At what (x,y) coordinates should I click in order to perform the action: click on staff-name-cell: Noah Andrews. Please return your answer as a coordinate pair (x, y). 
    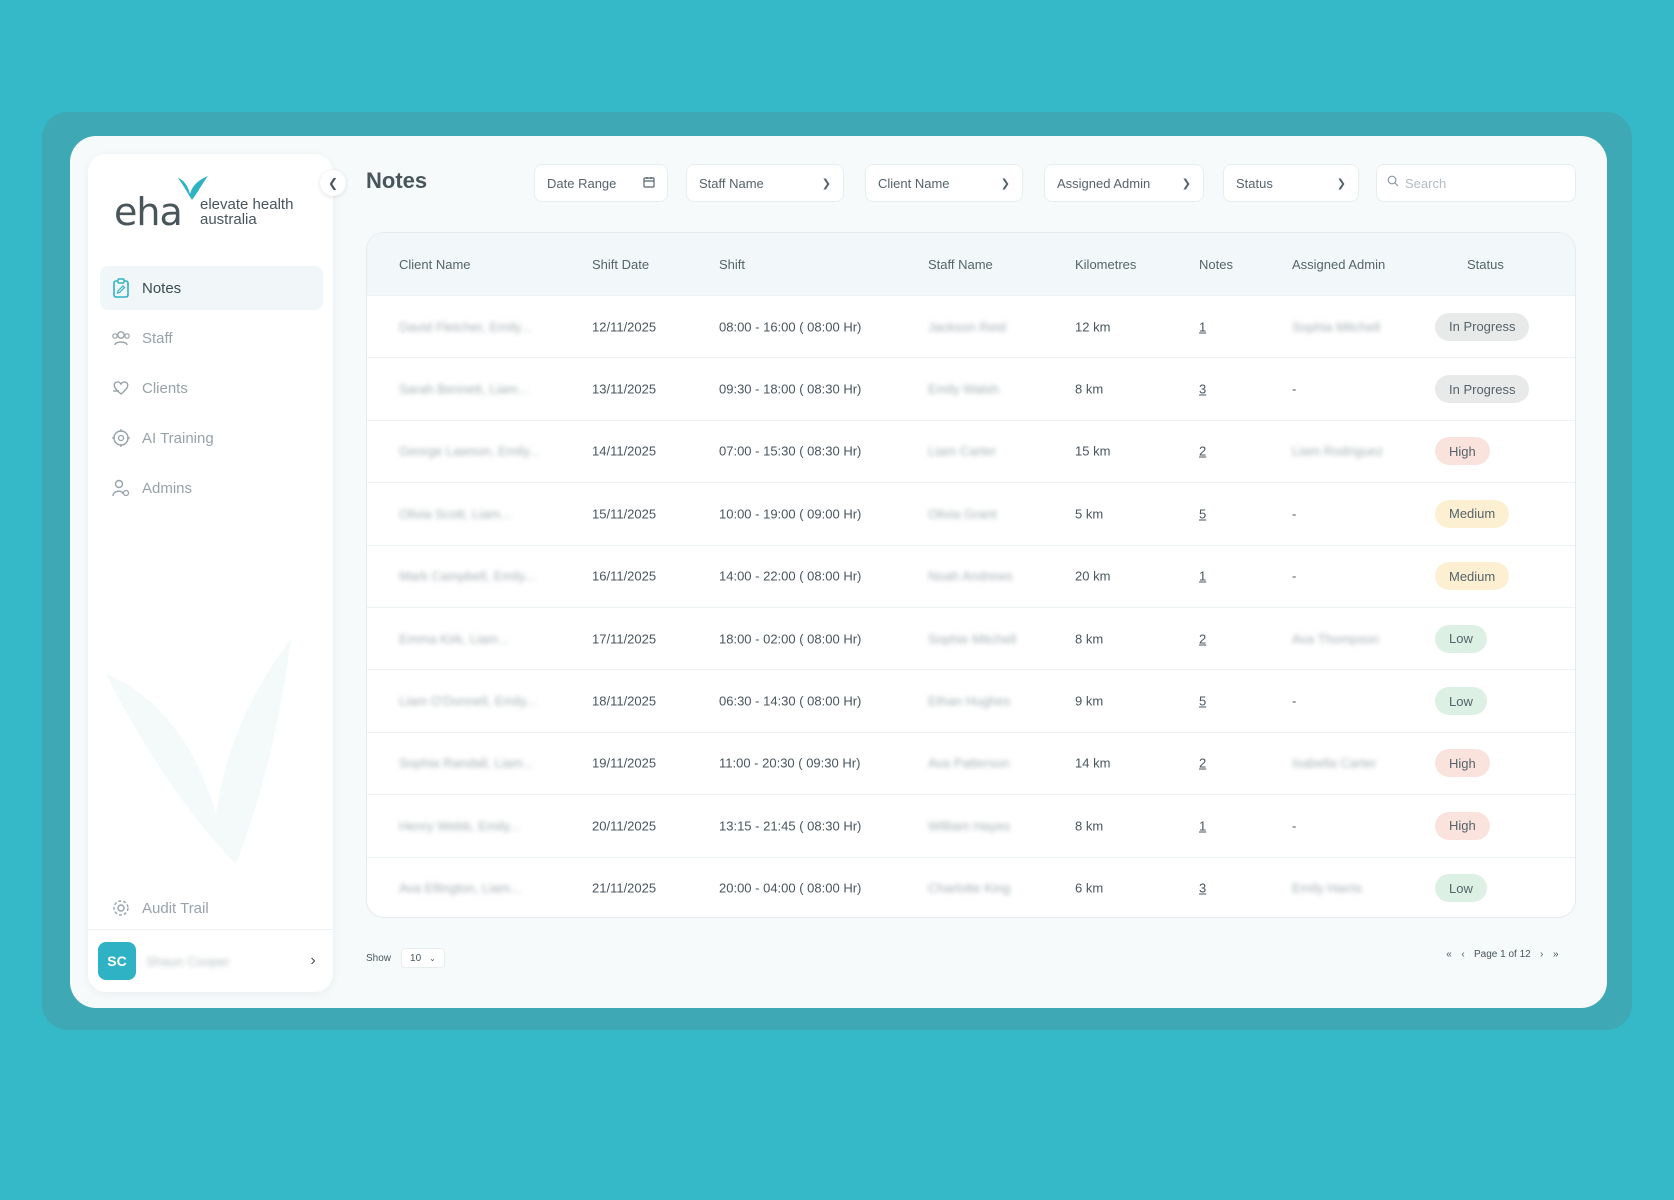
    Looking at the image, I should click on (970, 576).